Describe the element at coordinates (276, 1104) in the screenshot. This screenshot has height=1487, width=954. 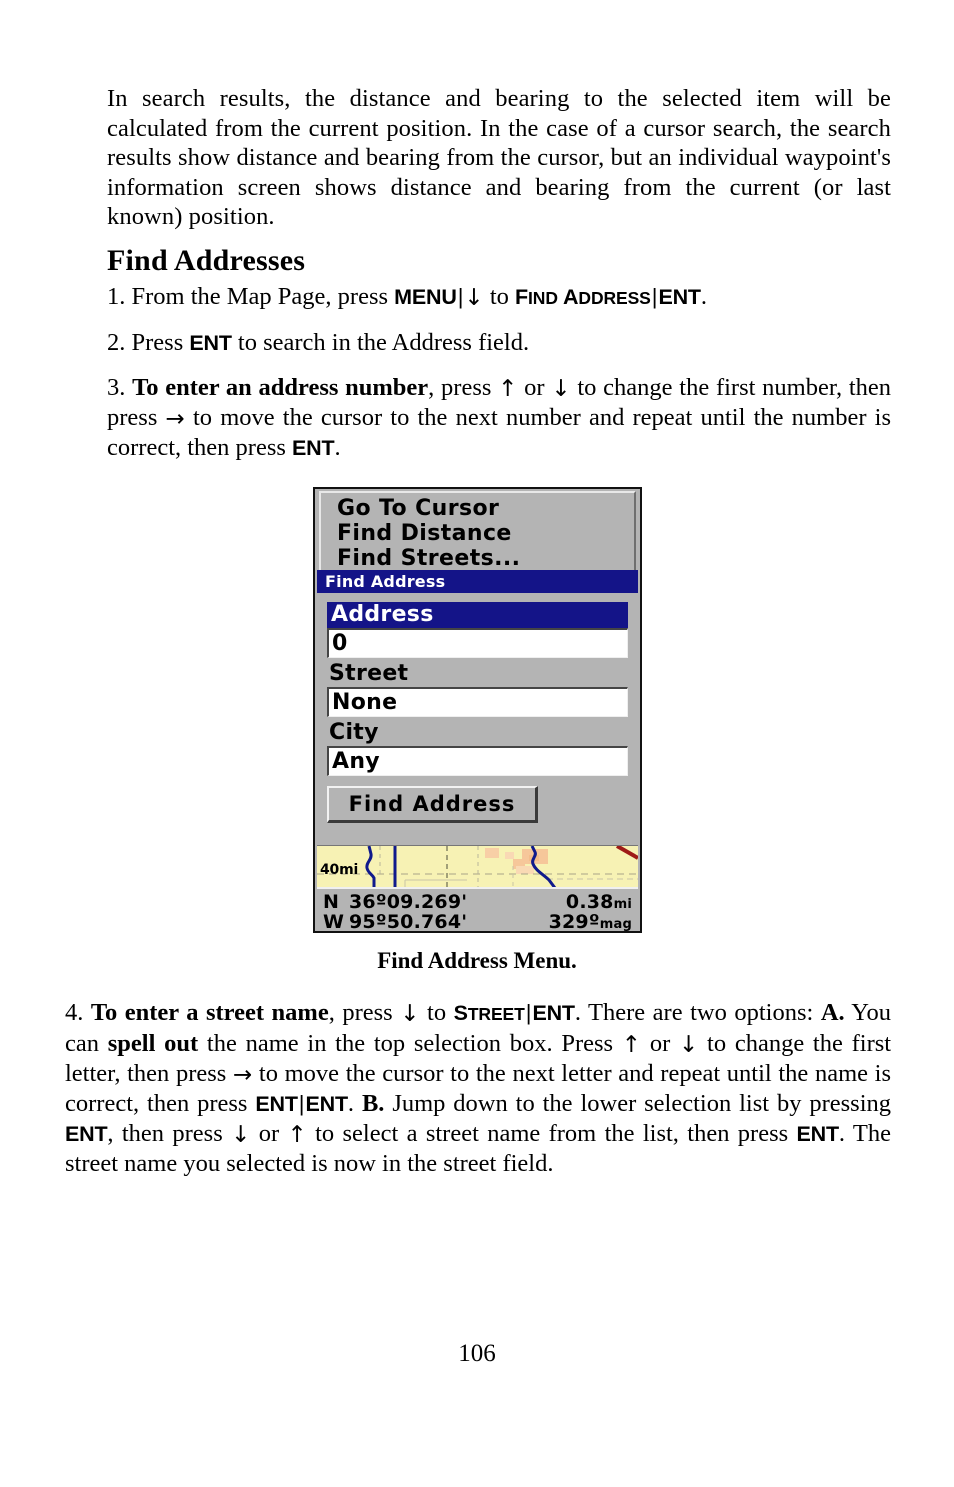
I see `key-ent-2: ENT` at that location.